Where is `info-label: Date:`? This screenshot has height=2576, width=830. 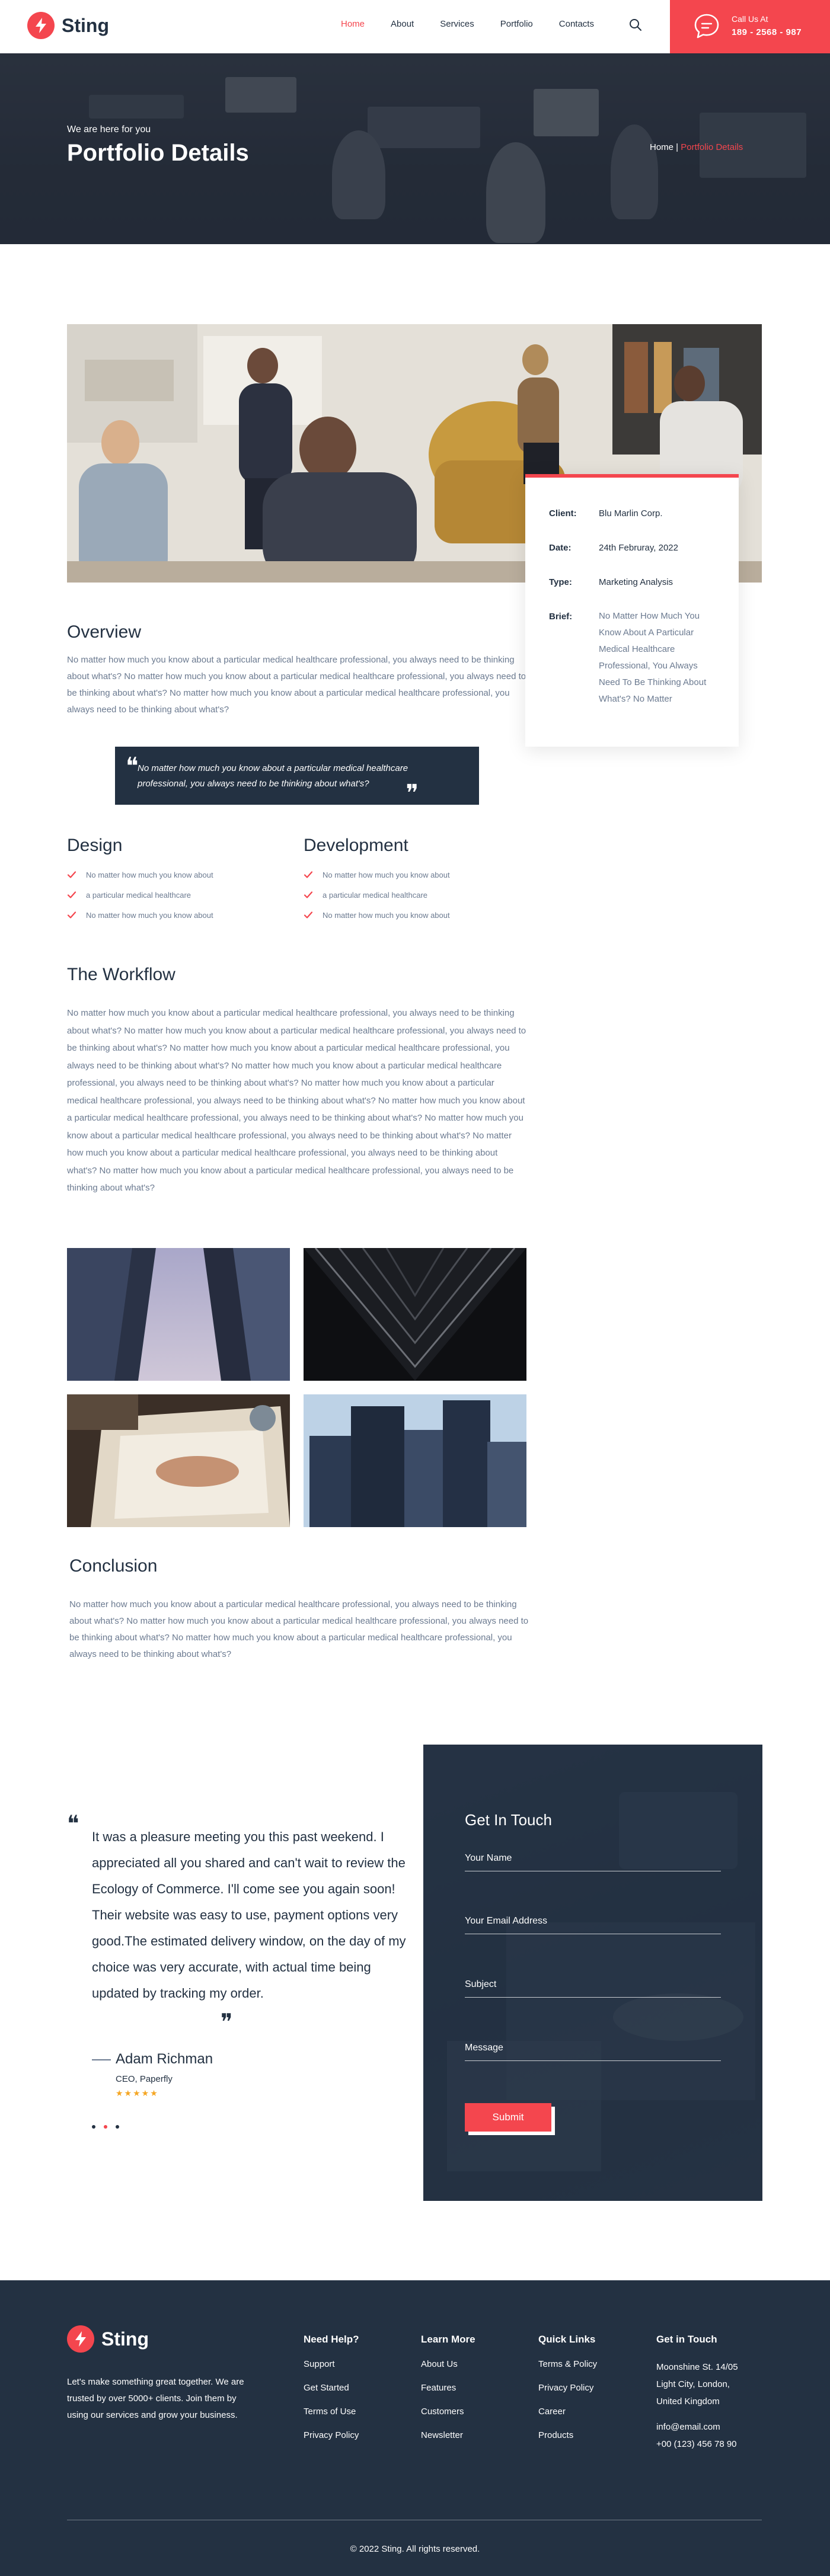
info-label: Date: is located at coordinates (560, 548).